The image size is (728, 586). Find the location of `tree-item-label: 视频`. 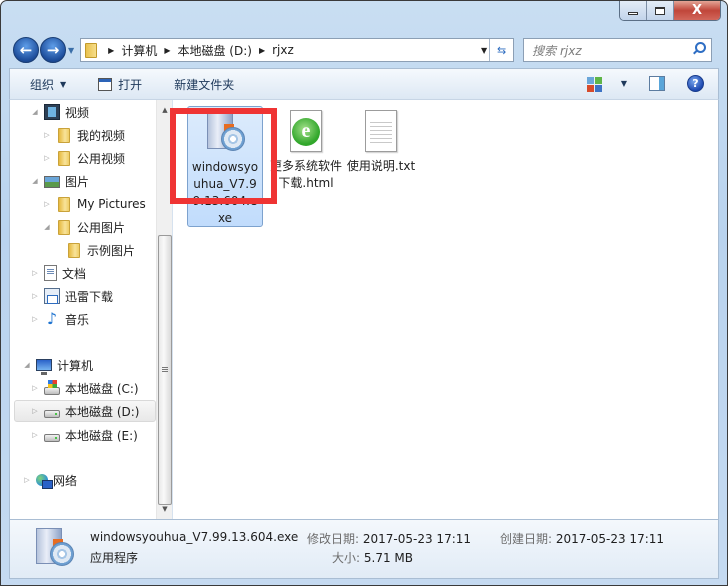

tree-item-label: 视频 is located at coordinates (77, 112).